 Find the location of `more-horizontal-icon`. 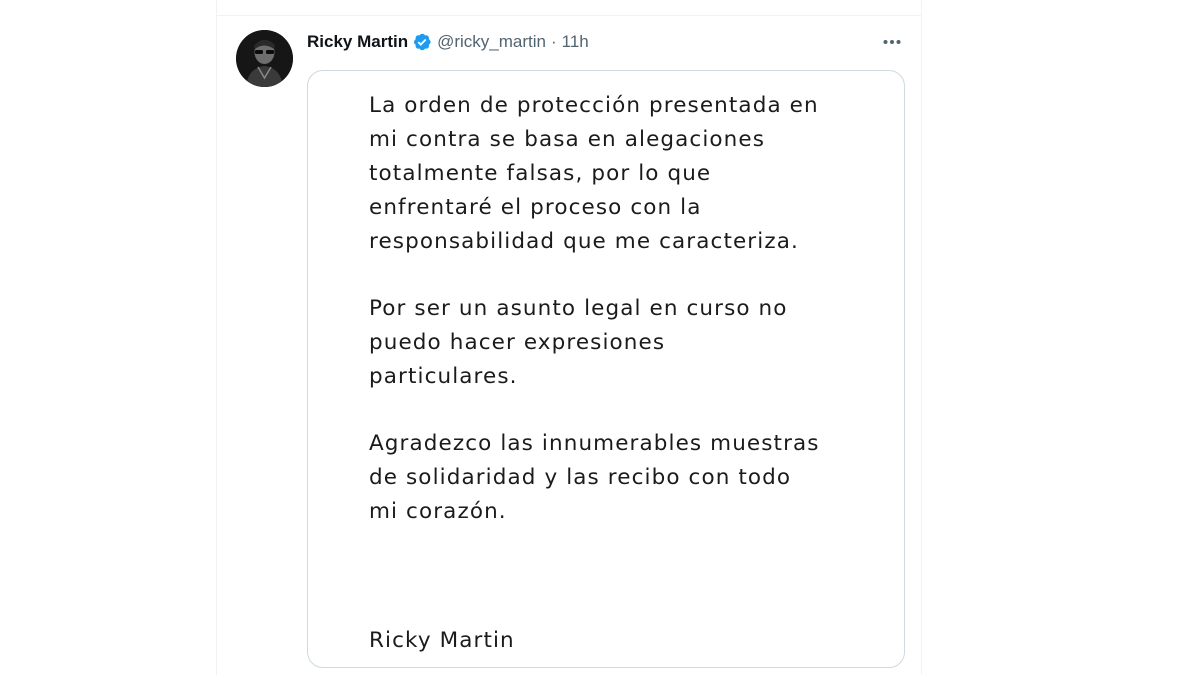

more-horizontal-icon is located at coordinates (892, 42).